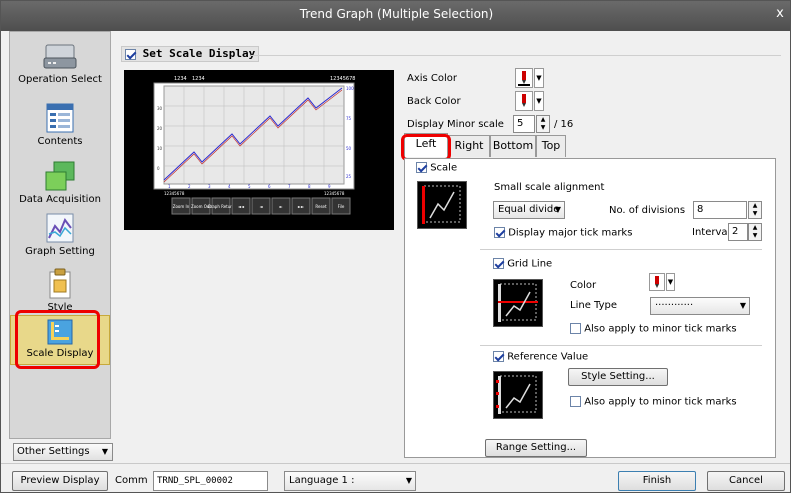 This screenshot has width=791, height=493. I want to click on title-bar: Trend Graph (Multiple Selection) x, so click(395, 16).